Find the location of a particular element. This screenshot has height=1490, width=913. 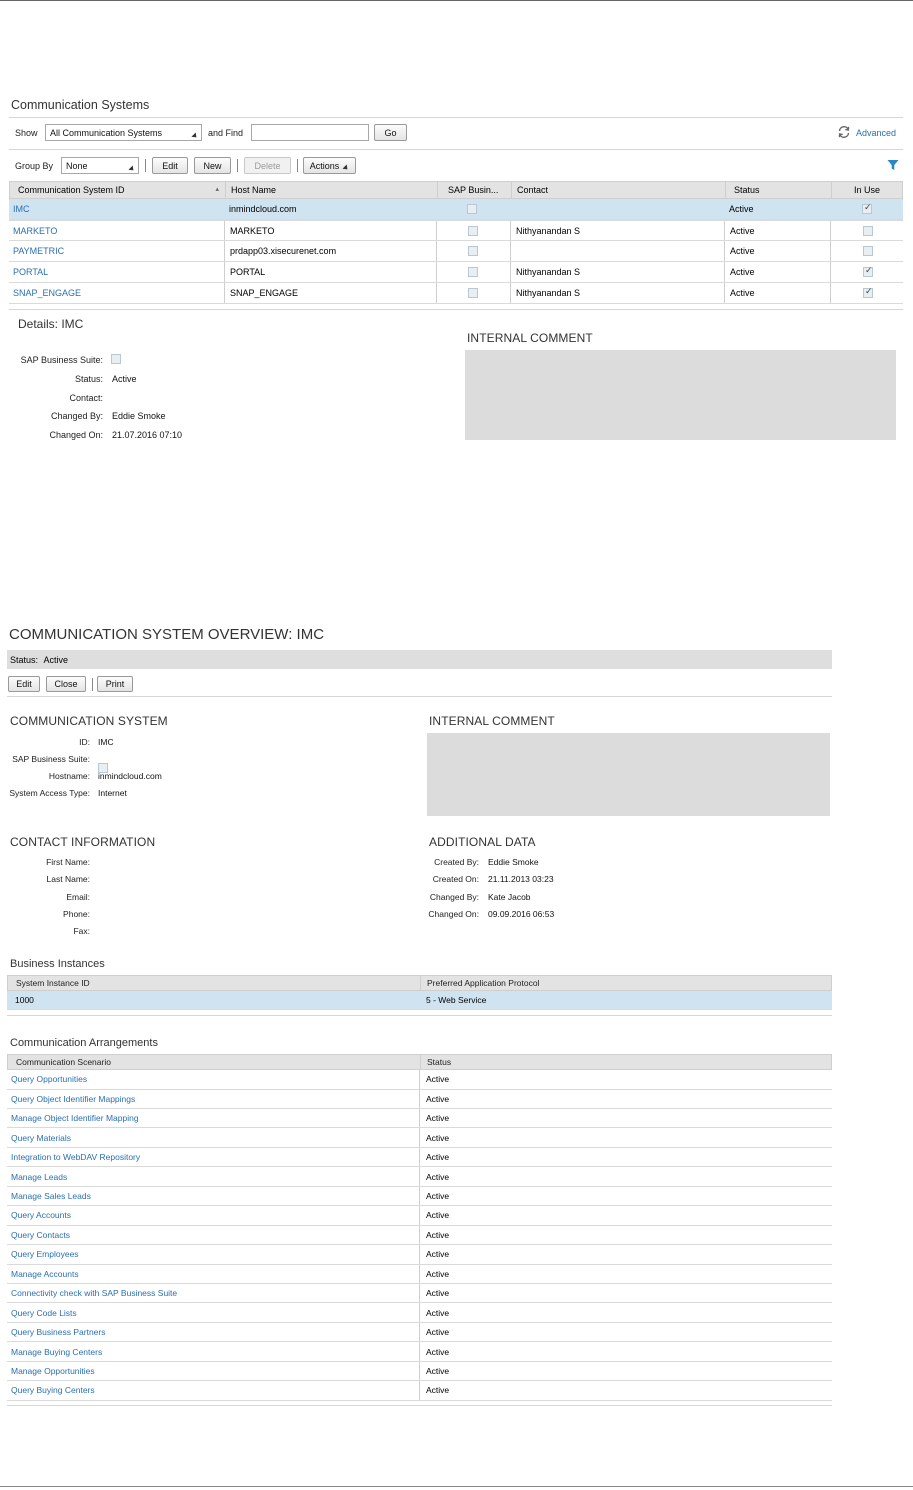

changed-on-label: Changed On: is located at coordinates (76, 435).